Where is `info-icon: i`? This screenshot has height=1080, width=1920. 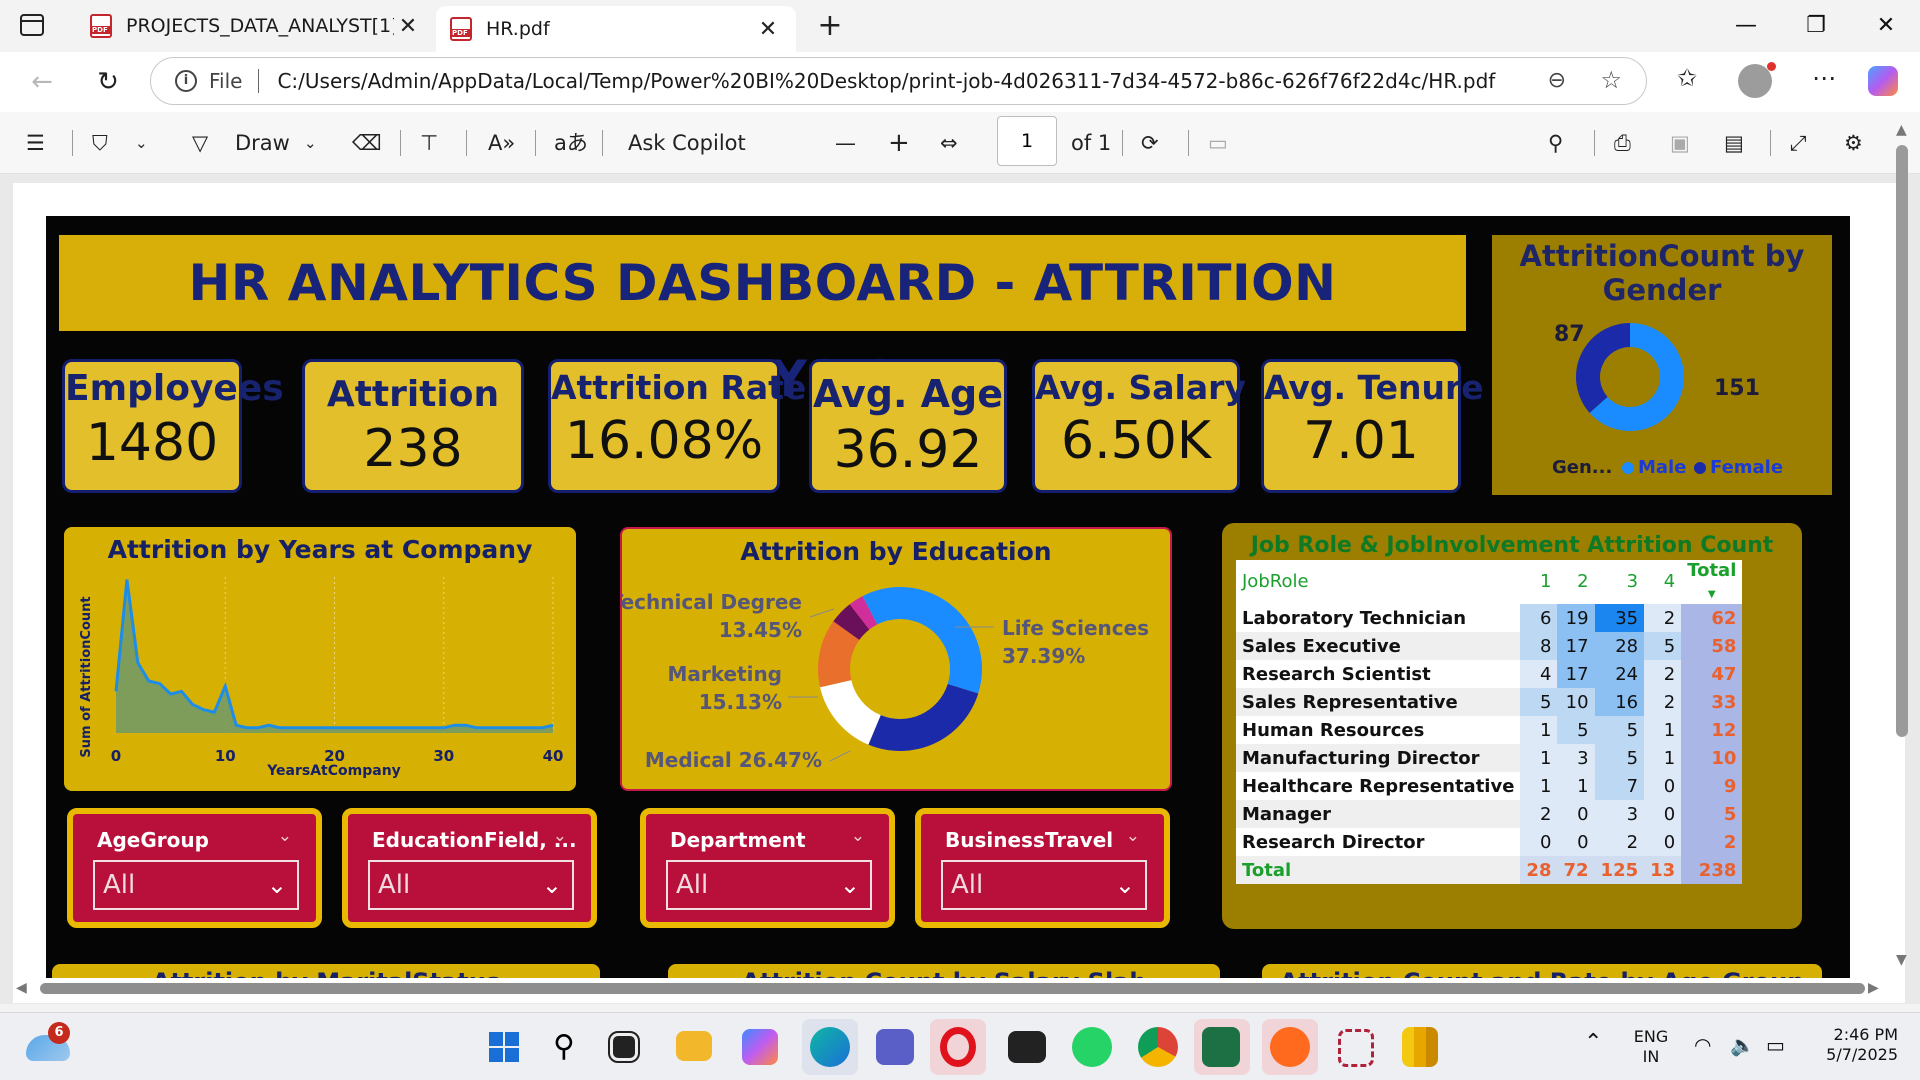 info-icon: i is located at coordinates (186, 81).